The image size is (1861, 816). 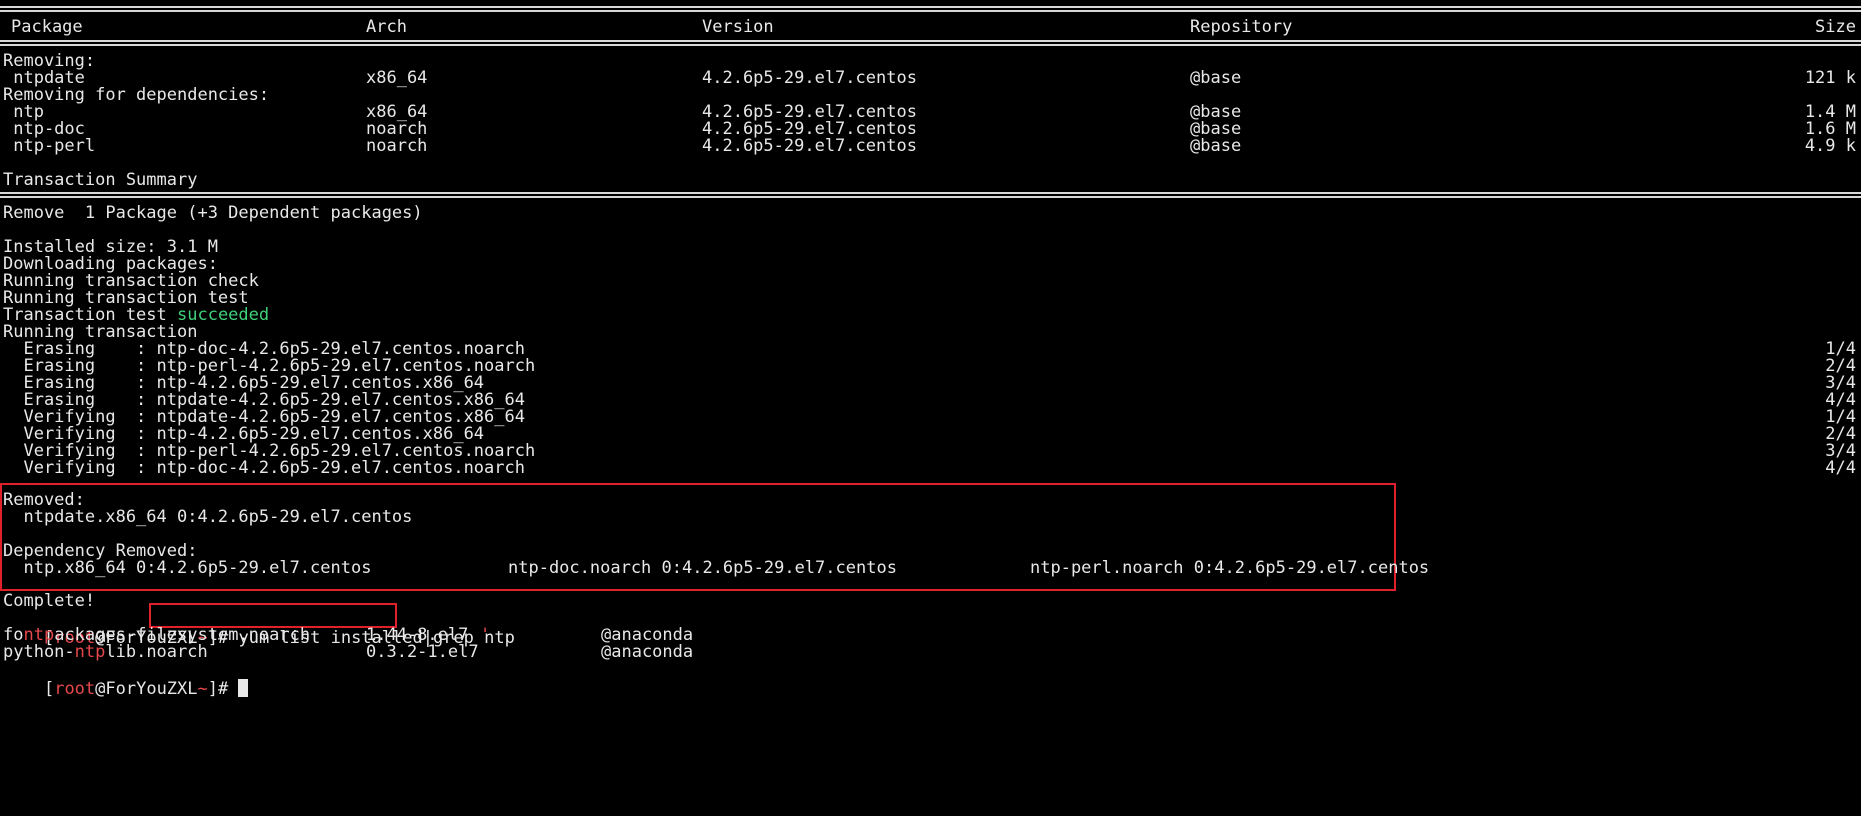 I want to click on header-package: Package, so click(x=47, y=27).